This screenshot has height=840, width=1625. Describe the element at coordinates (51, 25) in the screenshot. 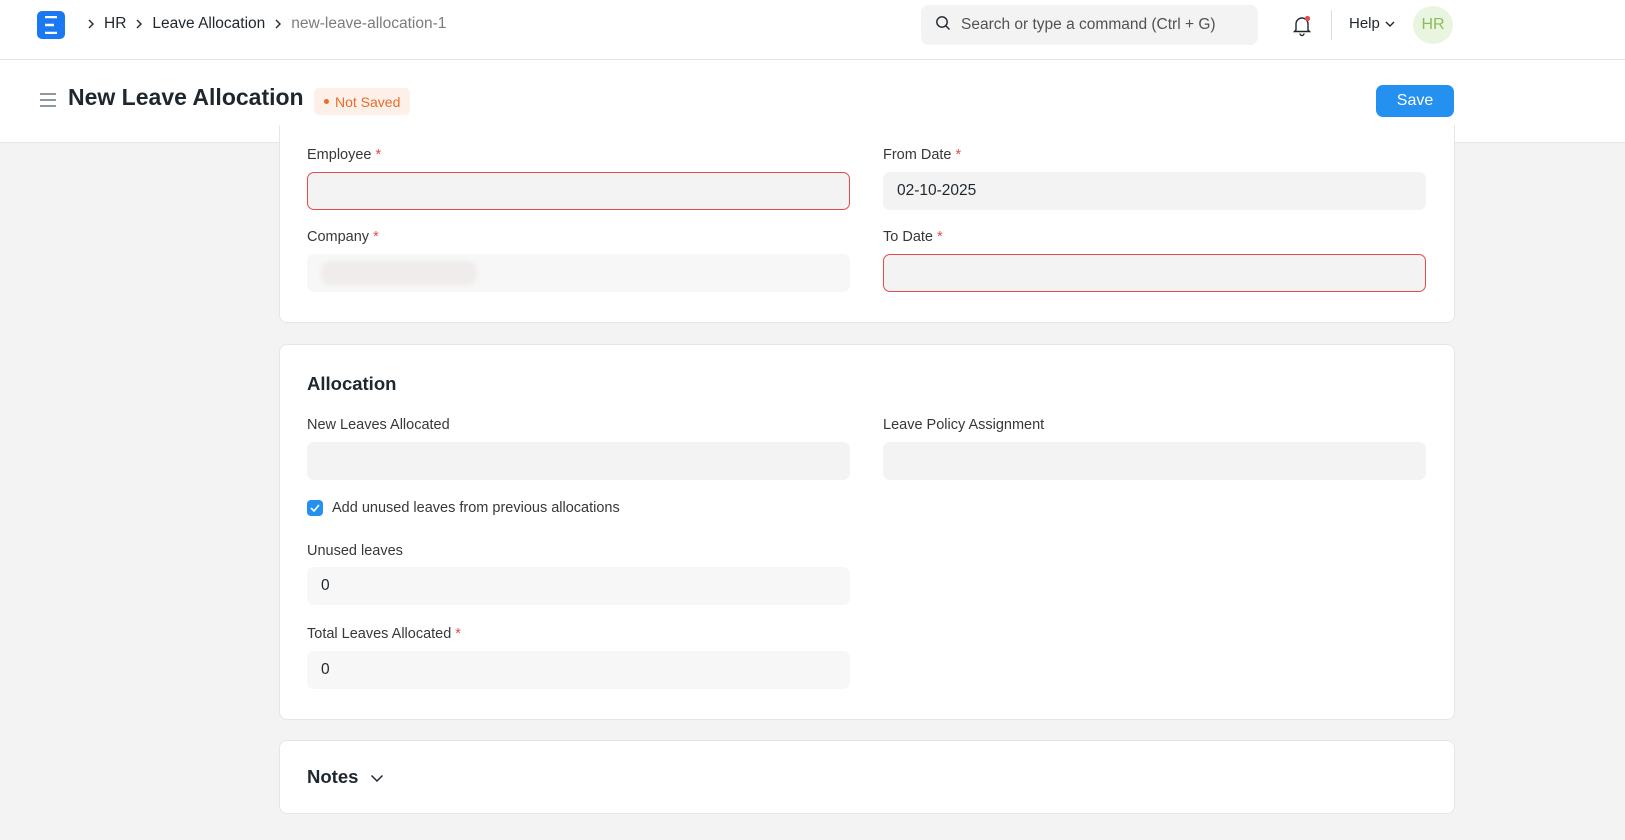

I see `app-logo-icon` at that location.